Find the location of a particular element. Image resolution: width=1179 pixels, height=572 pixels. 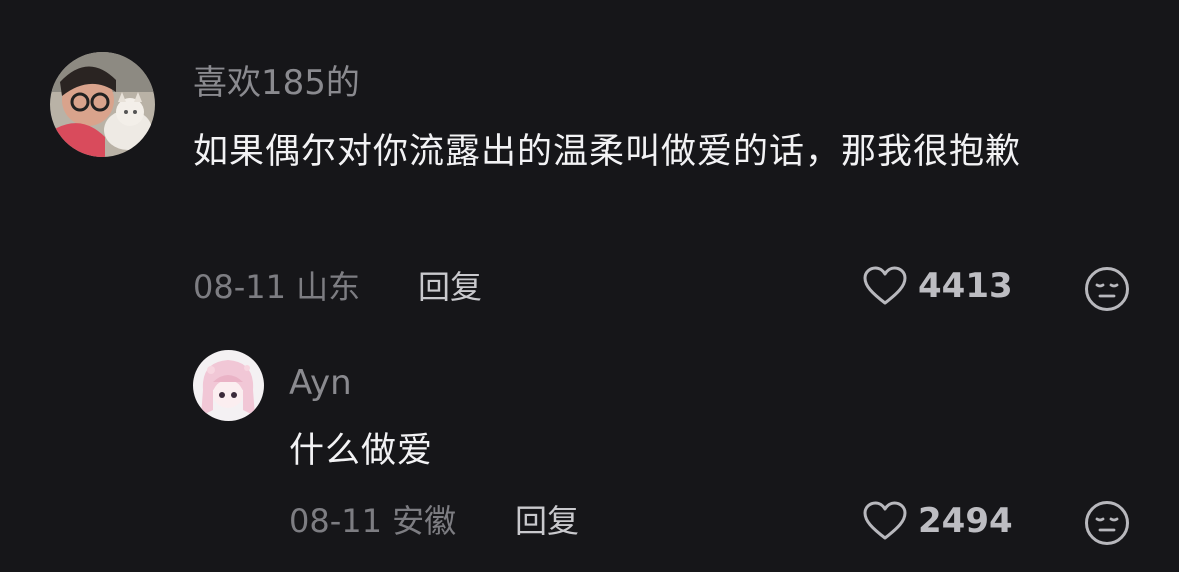

user-photo-avatar-icon is located at coordinates (102, 104).